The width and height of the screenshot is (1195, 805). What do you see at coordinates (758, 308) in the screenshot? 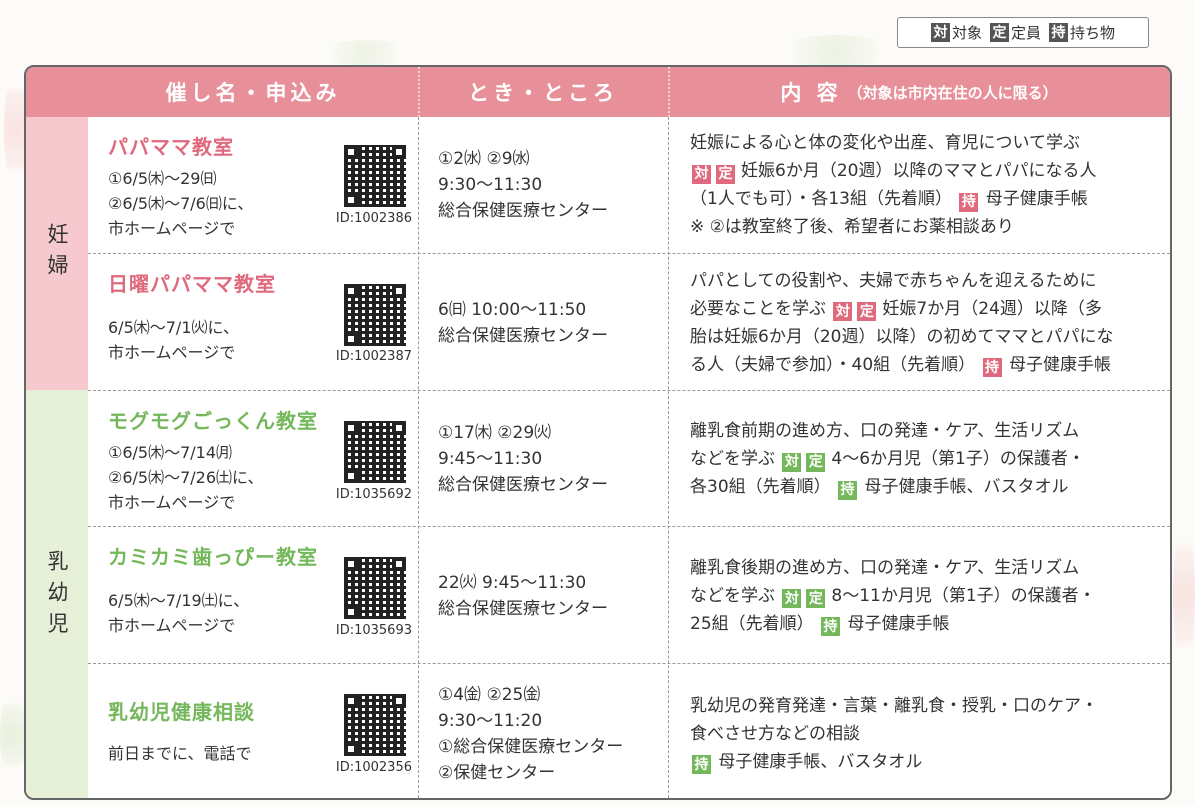
I see `content-text: 必要なことを学ぶ` at bounding box center [758, 308].